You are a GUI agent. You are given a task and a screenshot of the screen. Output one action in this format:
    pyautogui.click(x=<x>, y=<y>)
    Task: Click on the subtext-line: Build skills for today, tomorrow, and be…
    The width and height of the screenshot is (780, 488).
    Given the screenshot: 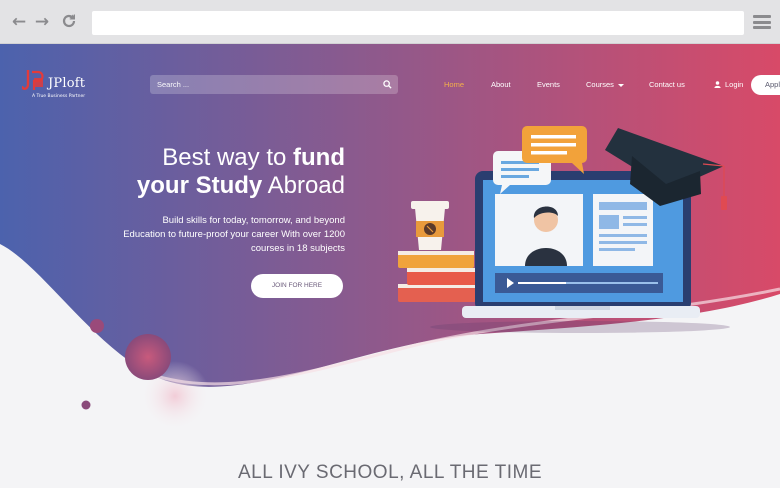 What is the action you would take?
    pyautogui.click(x=253, y=220)
    